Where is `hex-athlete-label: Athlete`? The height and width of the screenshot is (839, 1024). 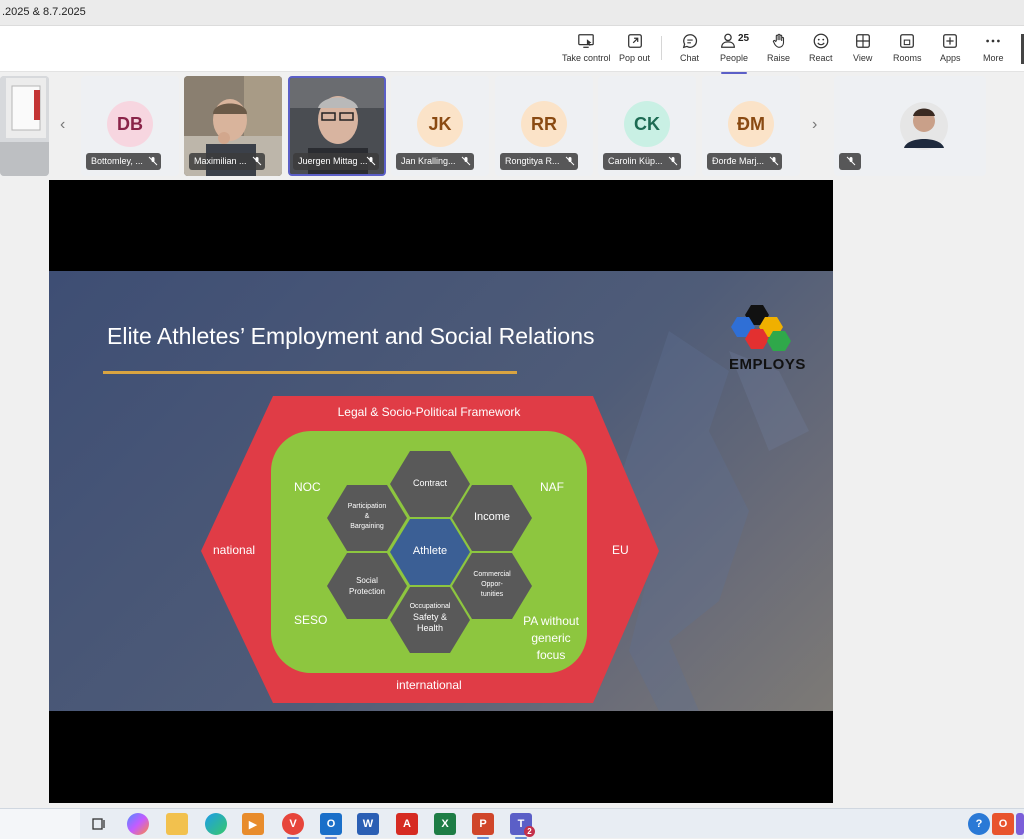 hex-athlete-label: Athlete is located at coordinates (430, 551).